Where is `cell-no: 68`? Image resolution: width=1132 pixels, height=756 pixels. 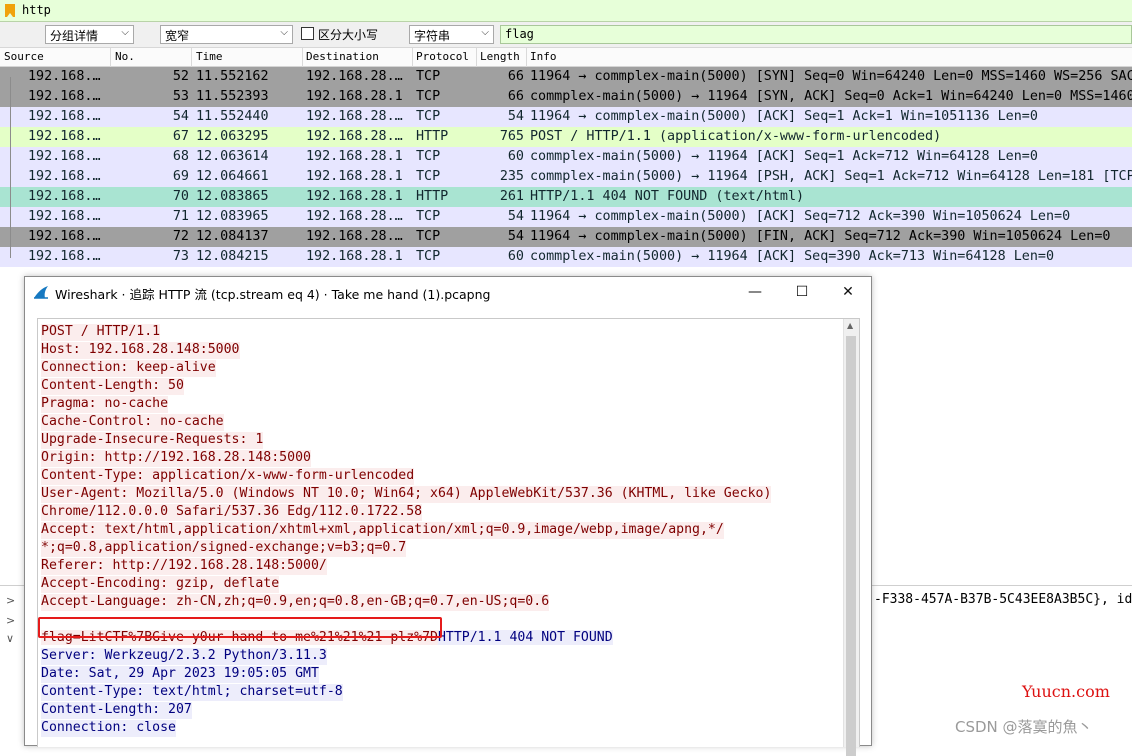 cell-no: 68 is located at coordinates (180, 156).